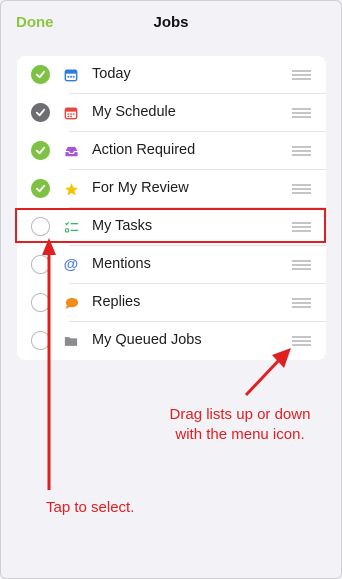 Image resolution: width=342 pixels, height=579 pixels. I want to click on tap-arrowhead, so click(49, 246).